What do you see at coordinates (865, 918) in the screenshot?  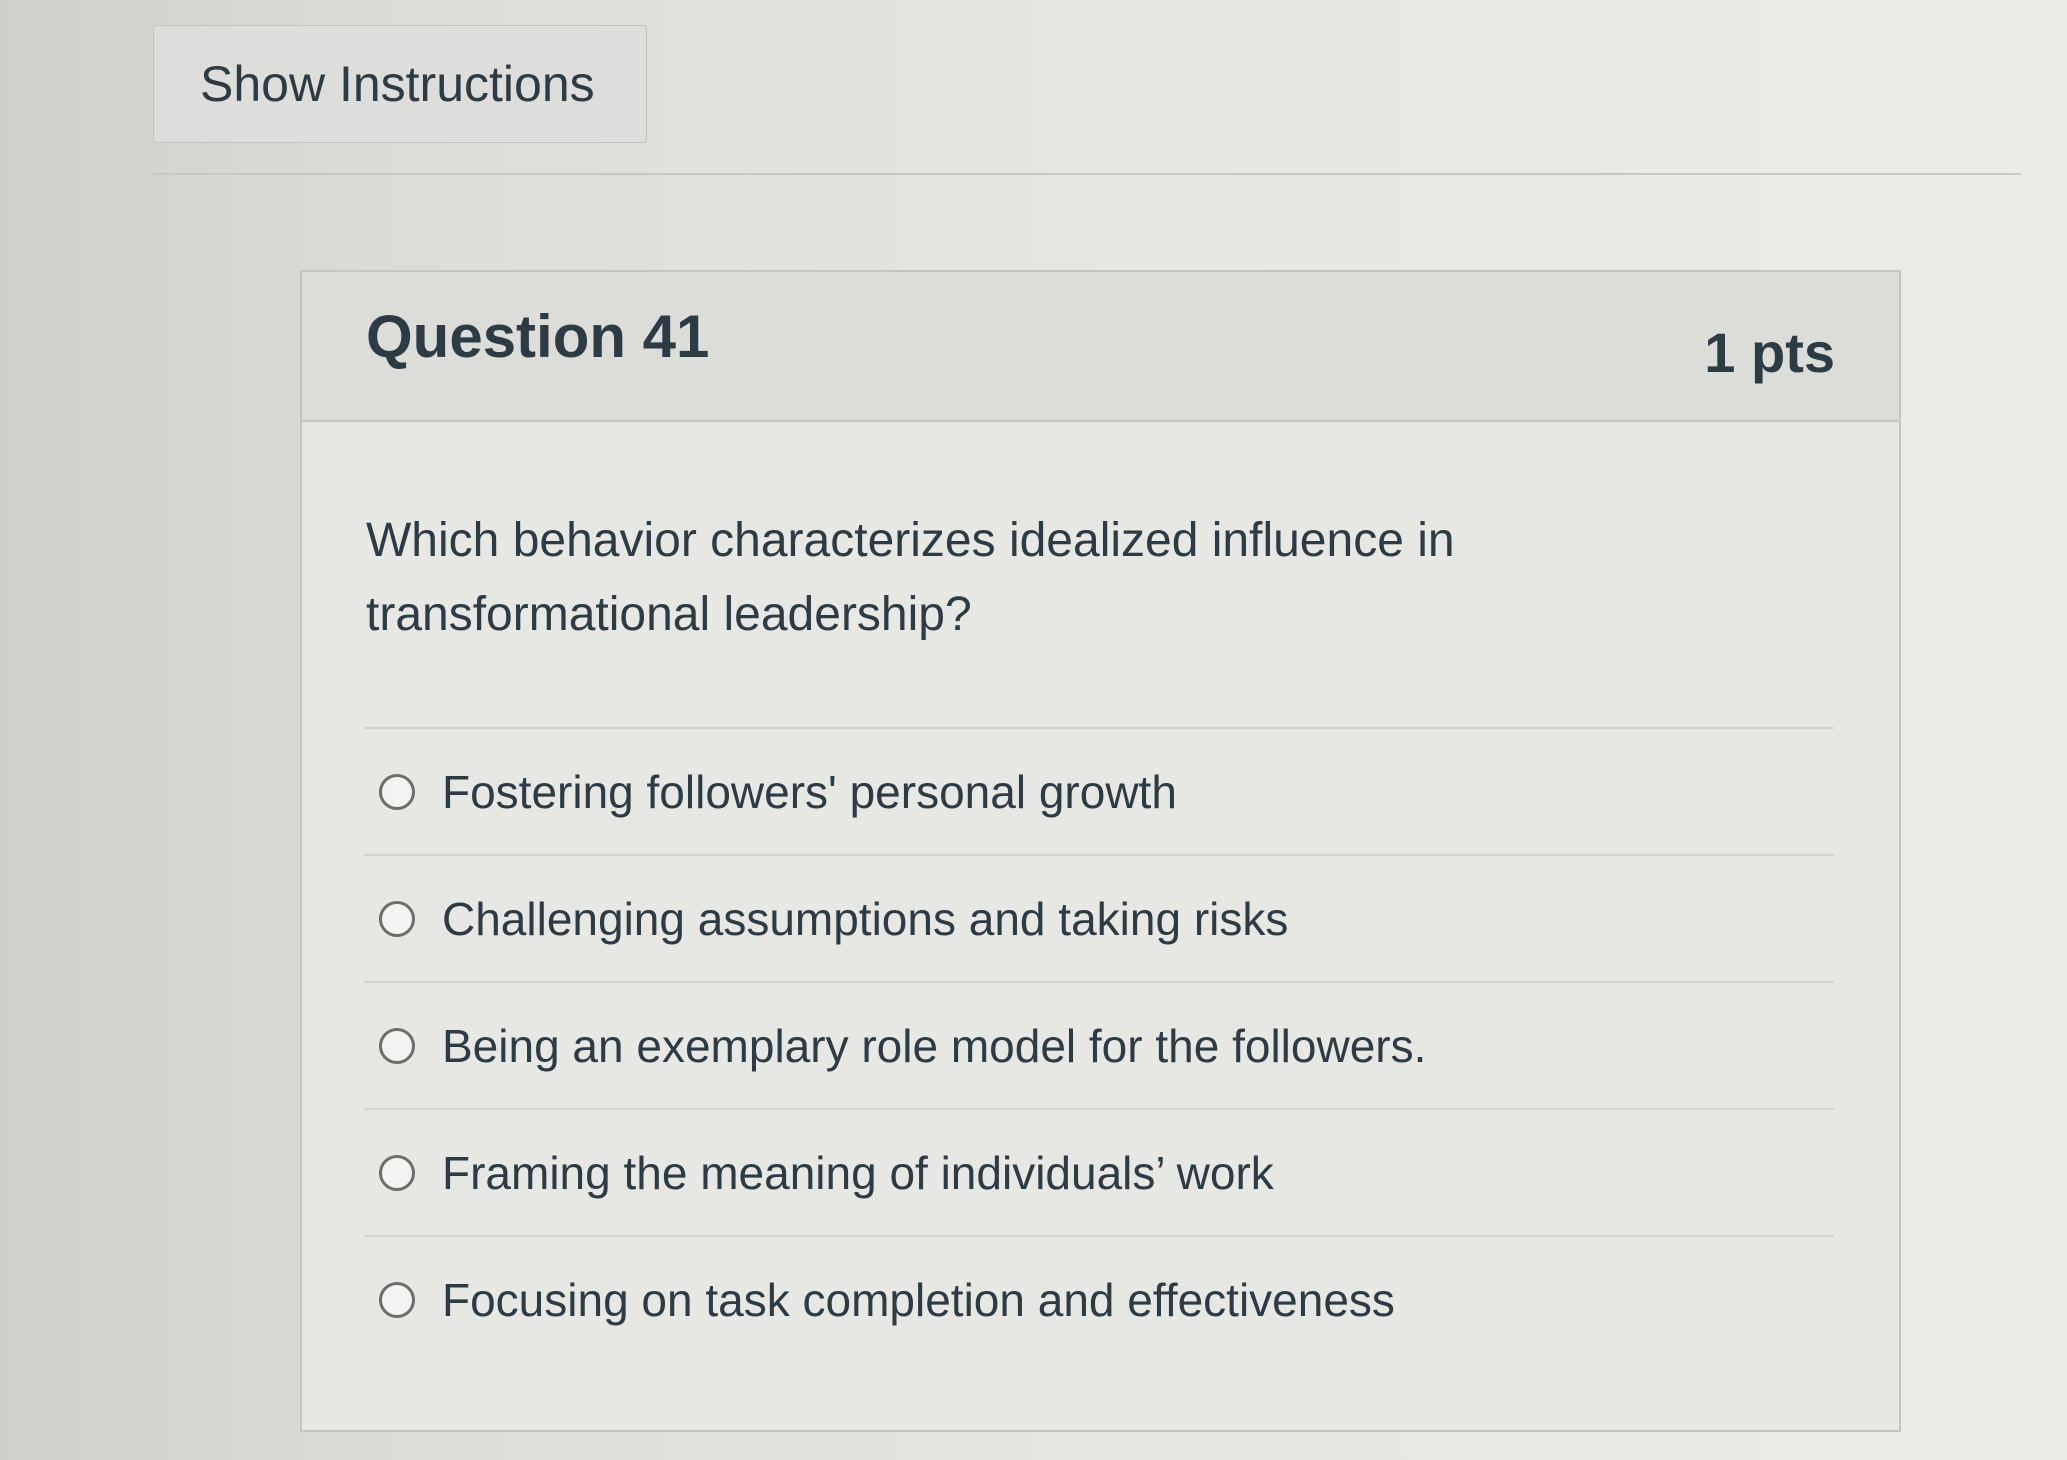 I see `answer-label: Challenging assumptions and taking risks` at bounding box center [865, 918].